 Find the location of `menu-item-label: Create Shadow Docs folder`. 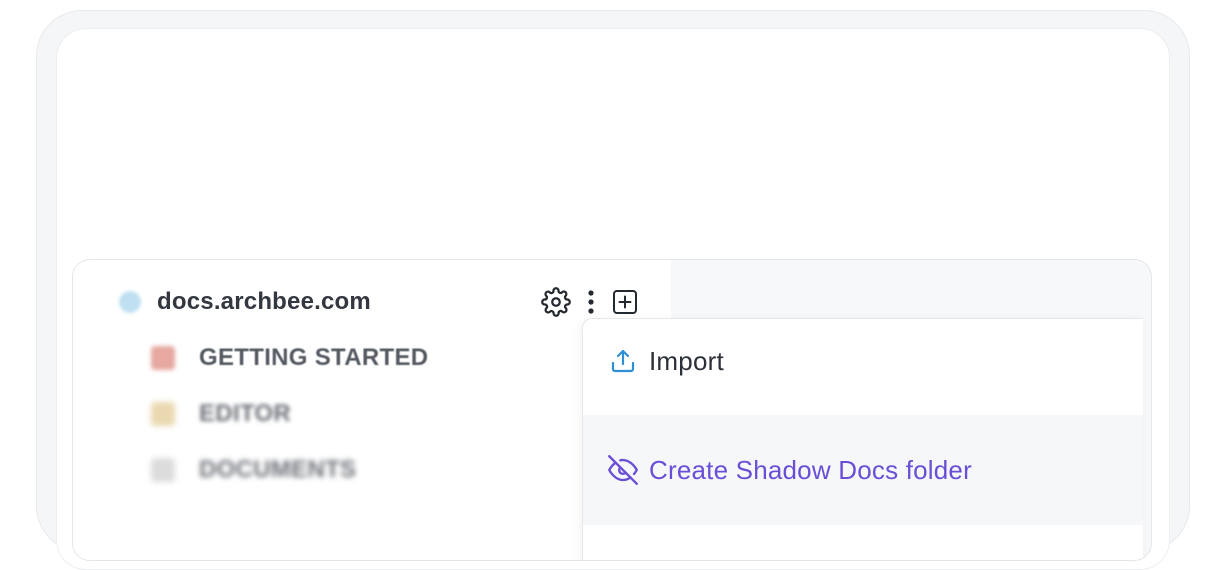

menu-item-label: Create Shadow Docs folder is located at coordinates (810, 469).